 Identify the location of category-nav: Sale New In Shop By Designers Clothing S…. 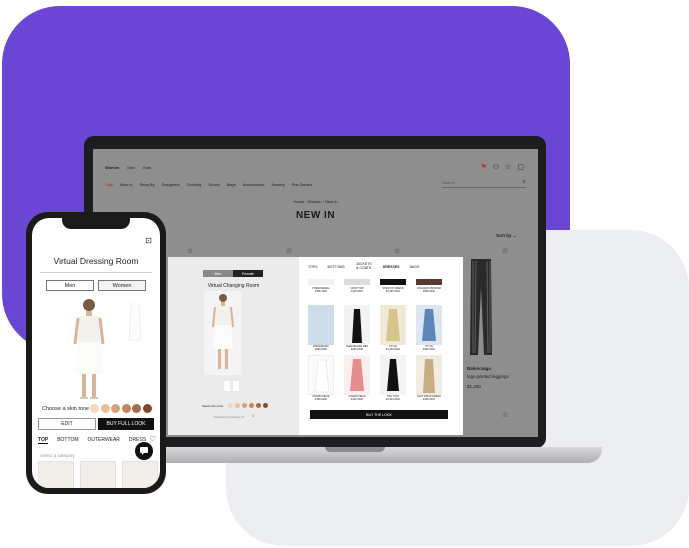
(208, 184).